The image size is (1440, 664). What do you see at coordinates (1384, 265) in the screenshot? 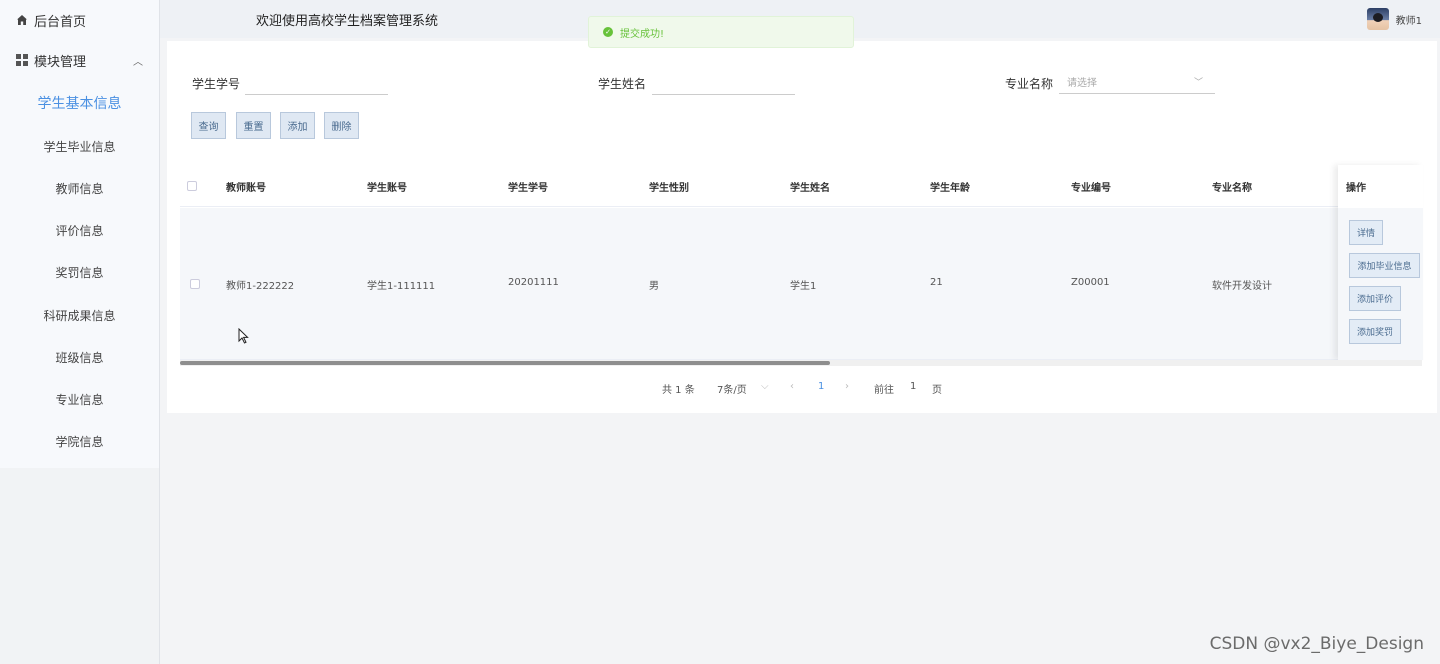
I see `add-graduation-button: 添加毕业信息` at bounding box center [1384, 265].